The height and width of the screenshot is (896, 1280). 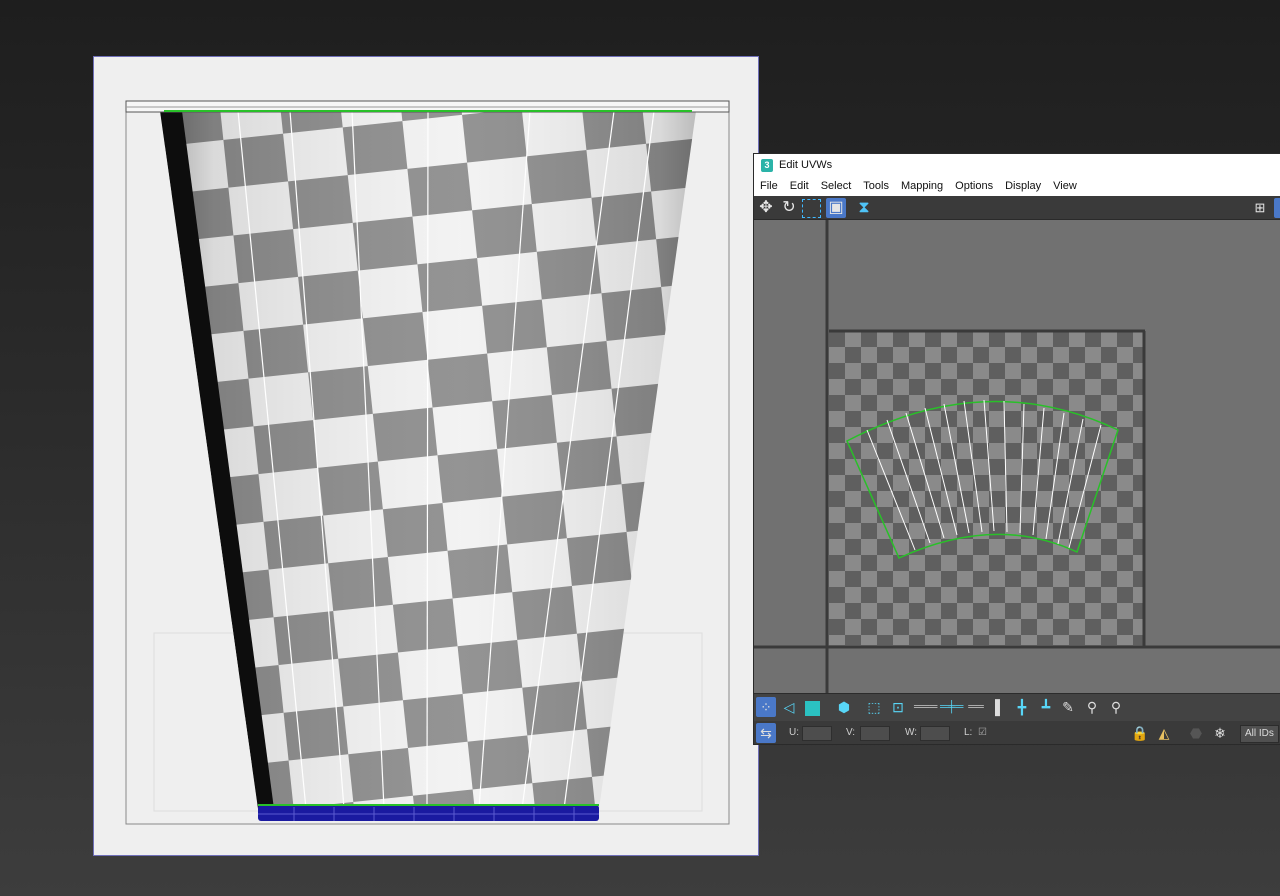 I want to click on menu-tools: Tools, so click(x=876, y=186).